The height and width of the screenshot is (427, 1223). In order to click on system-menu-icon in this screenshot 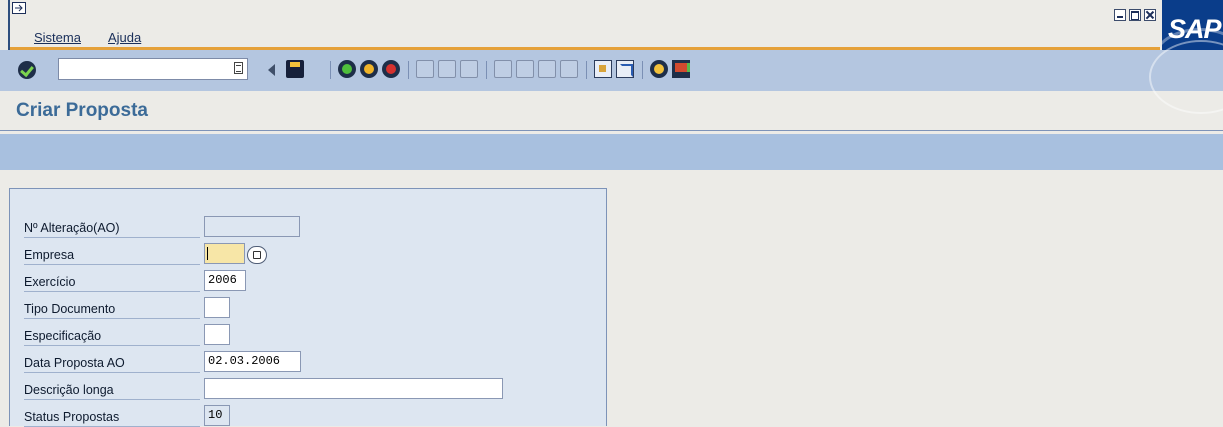, I will do `click(19, 8)`.